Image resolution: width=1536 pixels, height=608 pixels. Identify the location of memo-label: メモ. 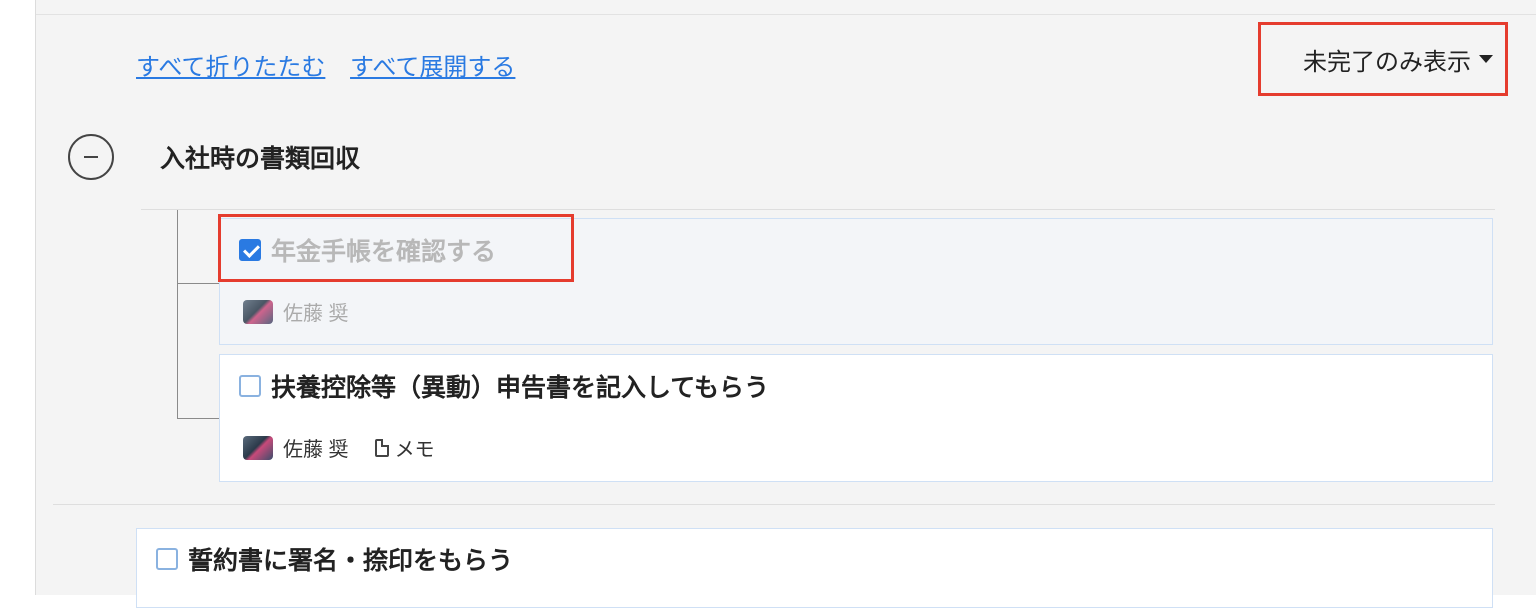
(415, 447).